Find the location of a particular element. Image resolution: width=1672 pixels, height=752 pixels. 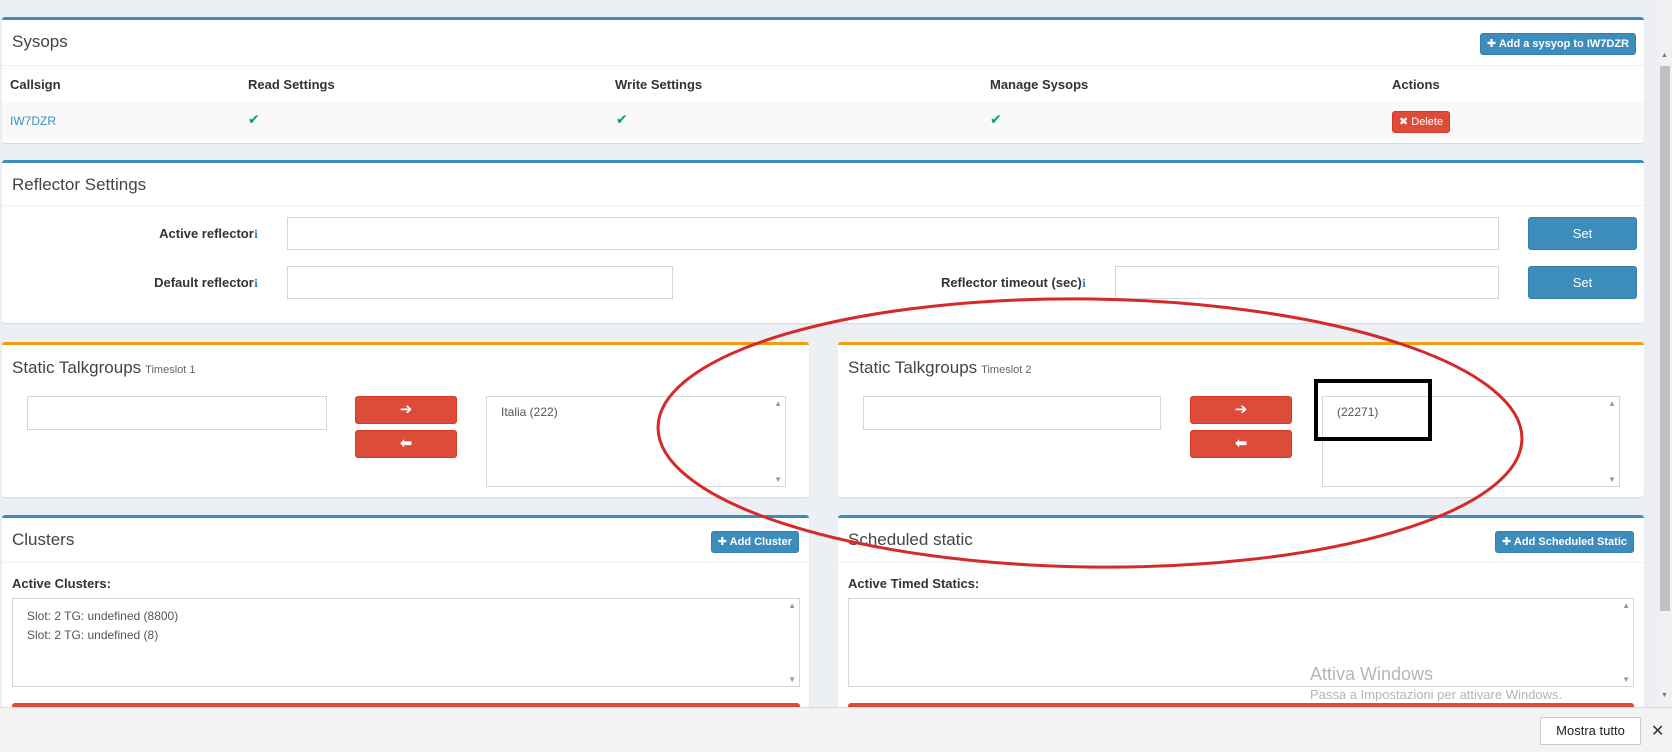

active-reflector-input is located at coordinates (893, 233).